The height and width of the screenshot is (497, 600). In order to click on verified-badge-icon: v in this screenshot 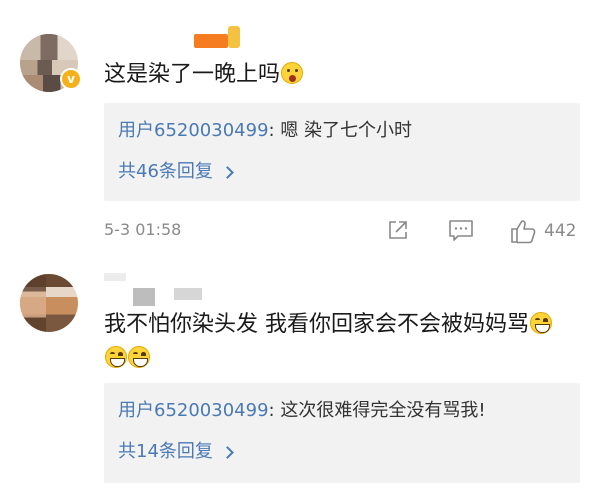, I will do `click(71, 79)`.